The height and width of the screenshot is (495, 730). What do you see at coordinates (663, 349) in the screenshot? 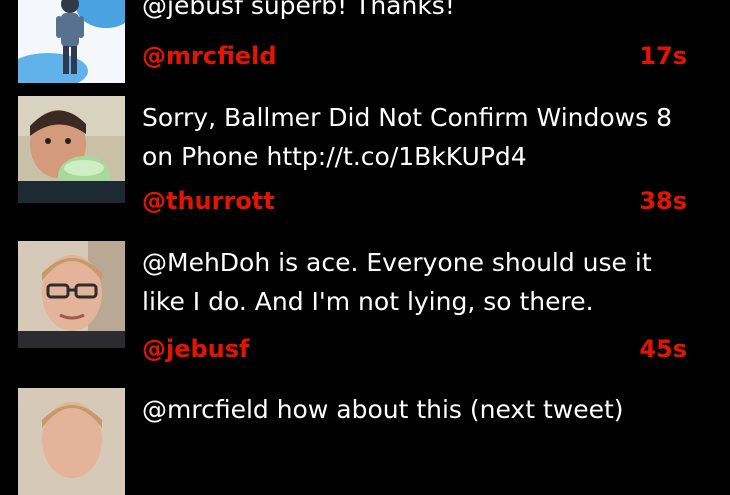
I see `tweet-timestamp: 45s` at bounding box center [663, 349].